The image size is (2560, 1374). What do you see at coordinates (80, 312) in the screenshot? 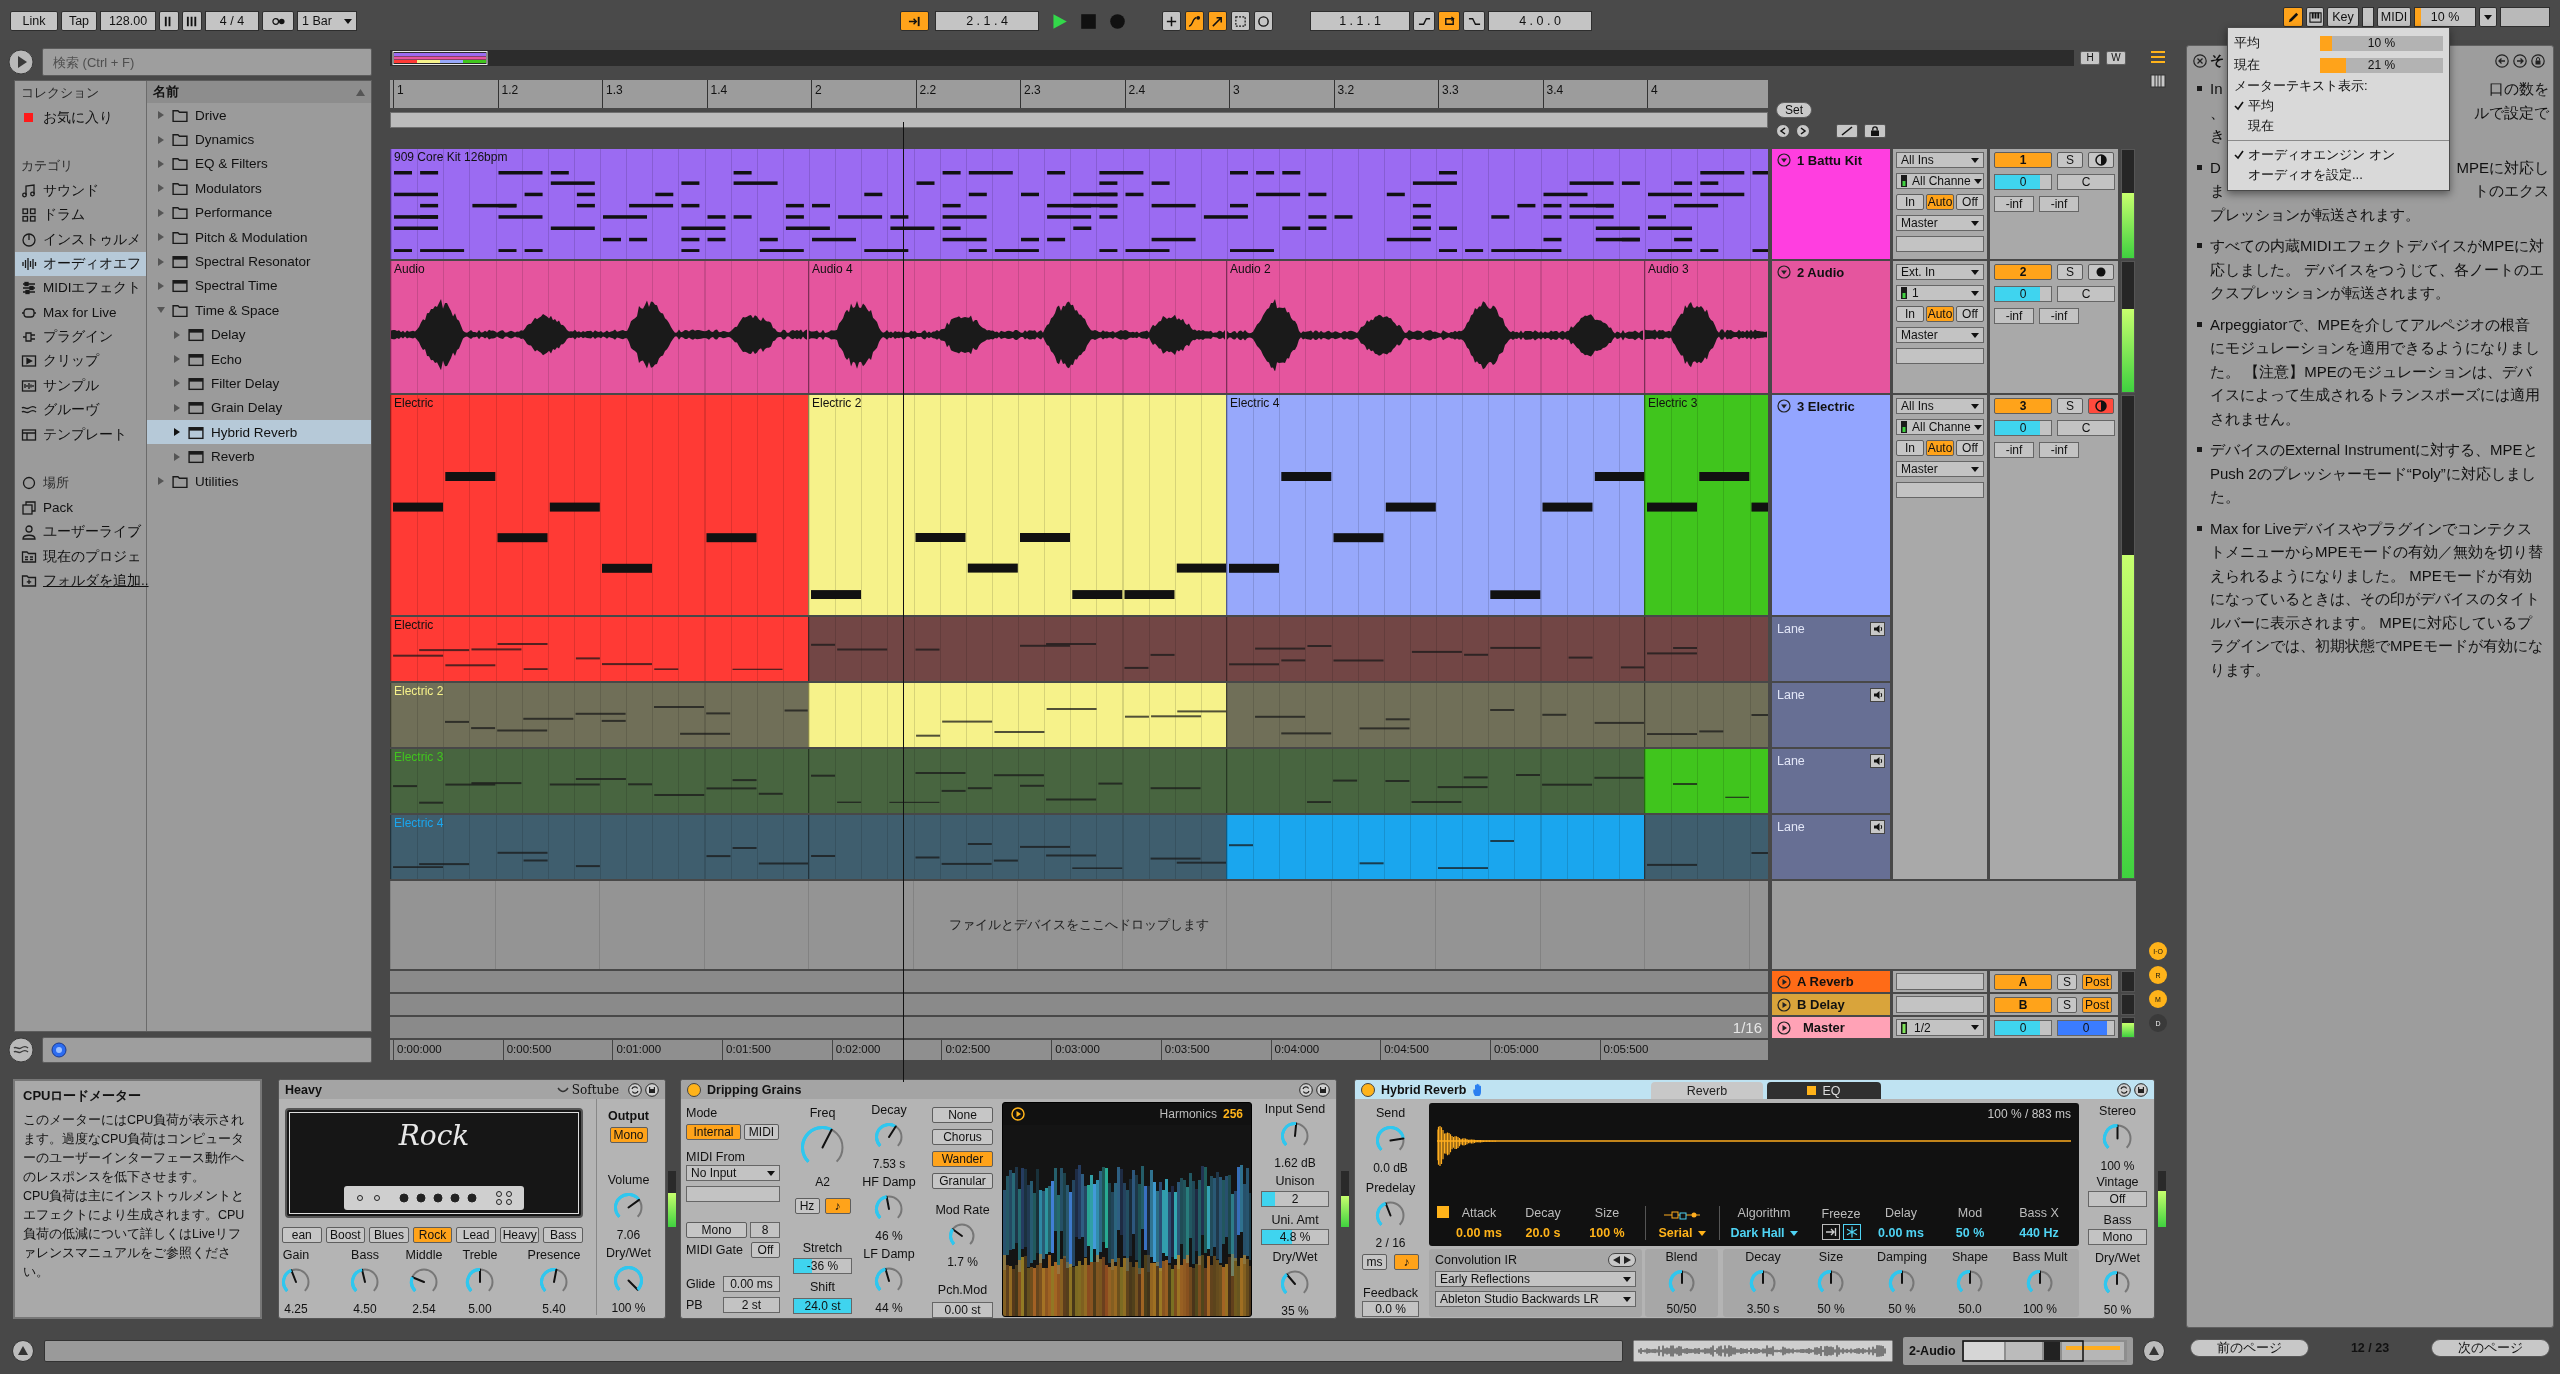
I see `sidebar-item: Max for Live` at bounding box center [80, 312].